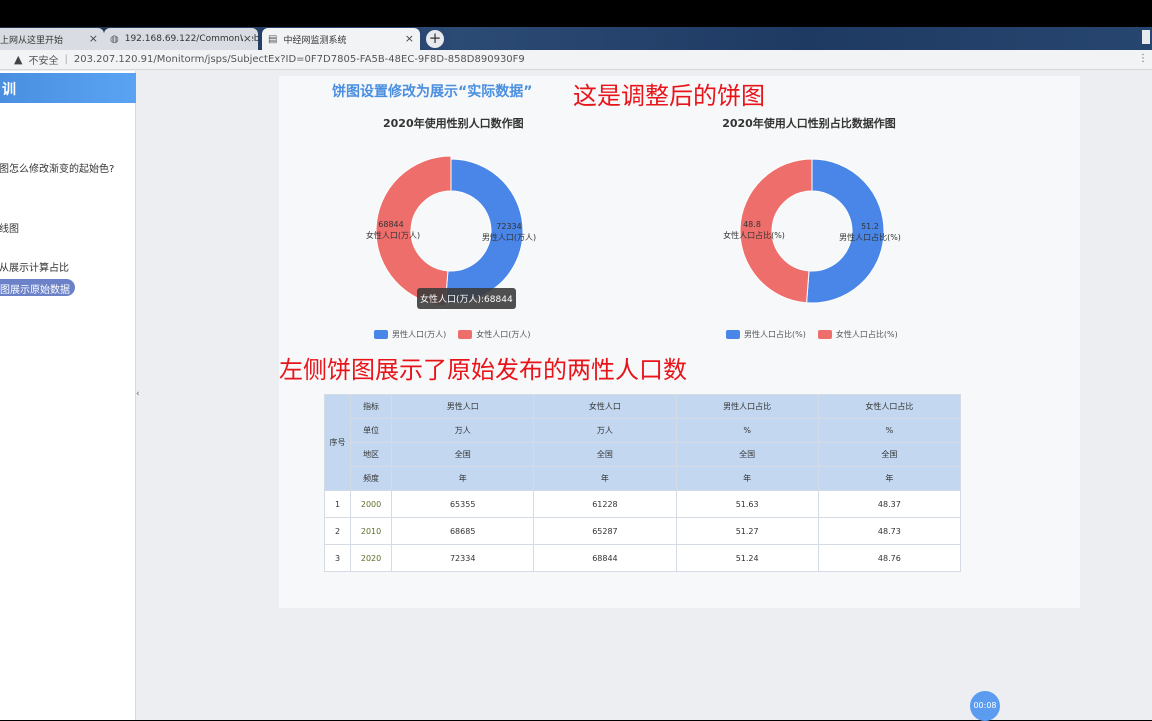 The image size is (1152, 721). What do you see at coordinates (754, 235) in the screenshot?
I see `pie-category-label: 女性人口占比(%)` at bounding box center [754, 235].